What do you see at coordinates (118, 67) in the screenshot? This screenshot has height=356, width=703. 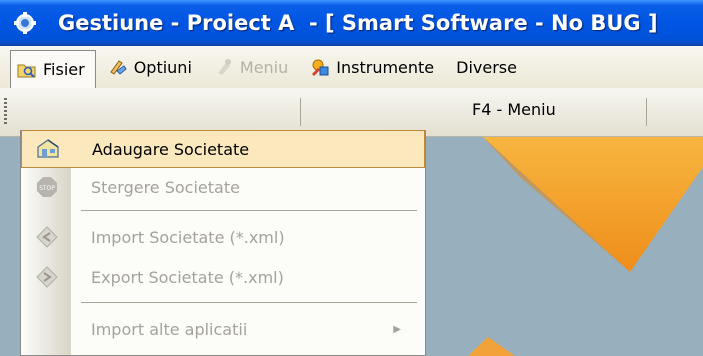 I see `options-icon` at bounding box center [118, 67].